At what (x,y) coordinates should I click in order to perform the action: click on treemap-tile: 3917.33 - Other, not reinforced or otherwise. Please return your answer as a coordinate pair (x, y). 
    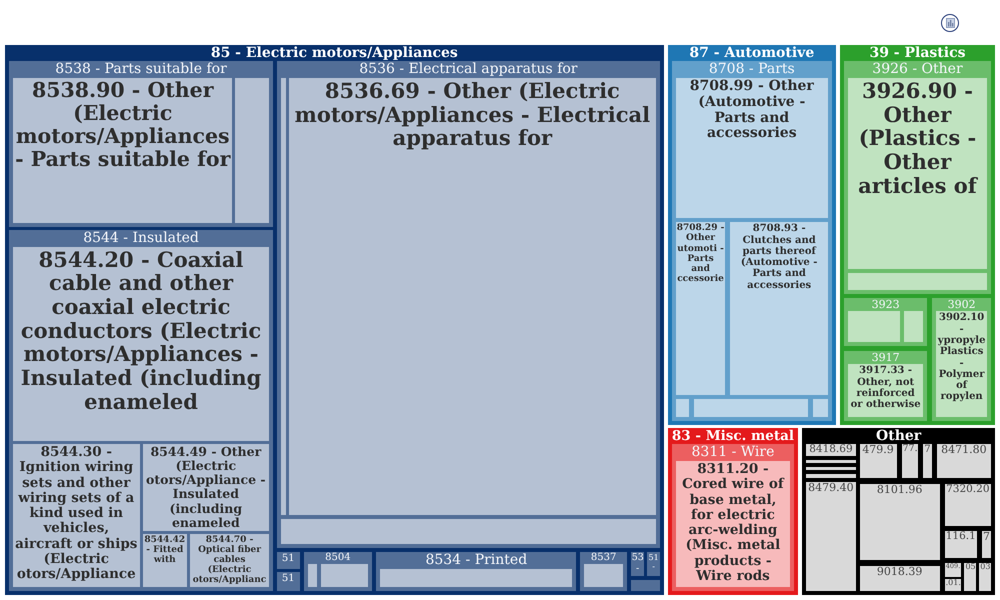
    Looking at the image, I should click on (886, 390).